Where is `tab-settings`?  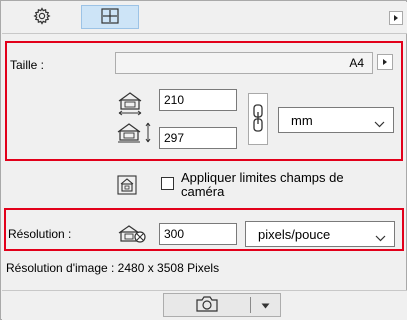
tab-settings is located at coordinates (42, 17).